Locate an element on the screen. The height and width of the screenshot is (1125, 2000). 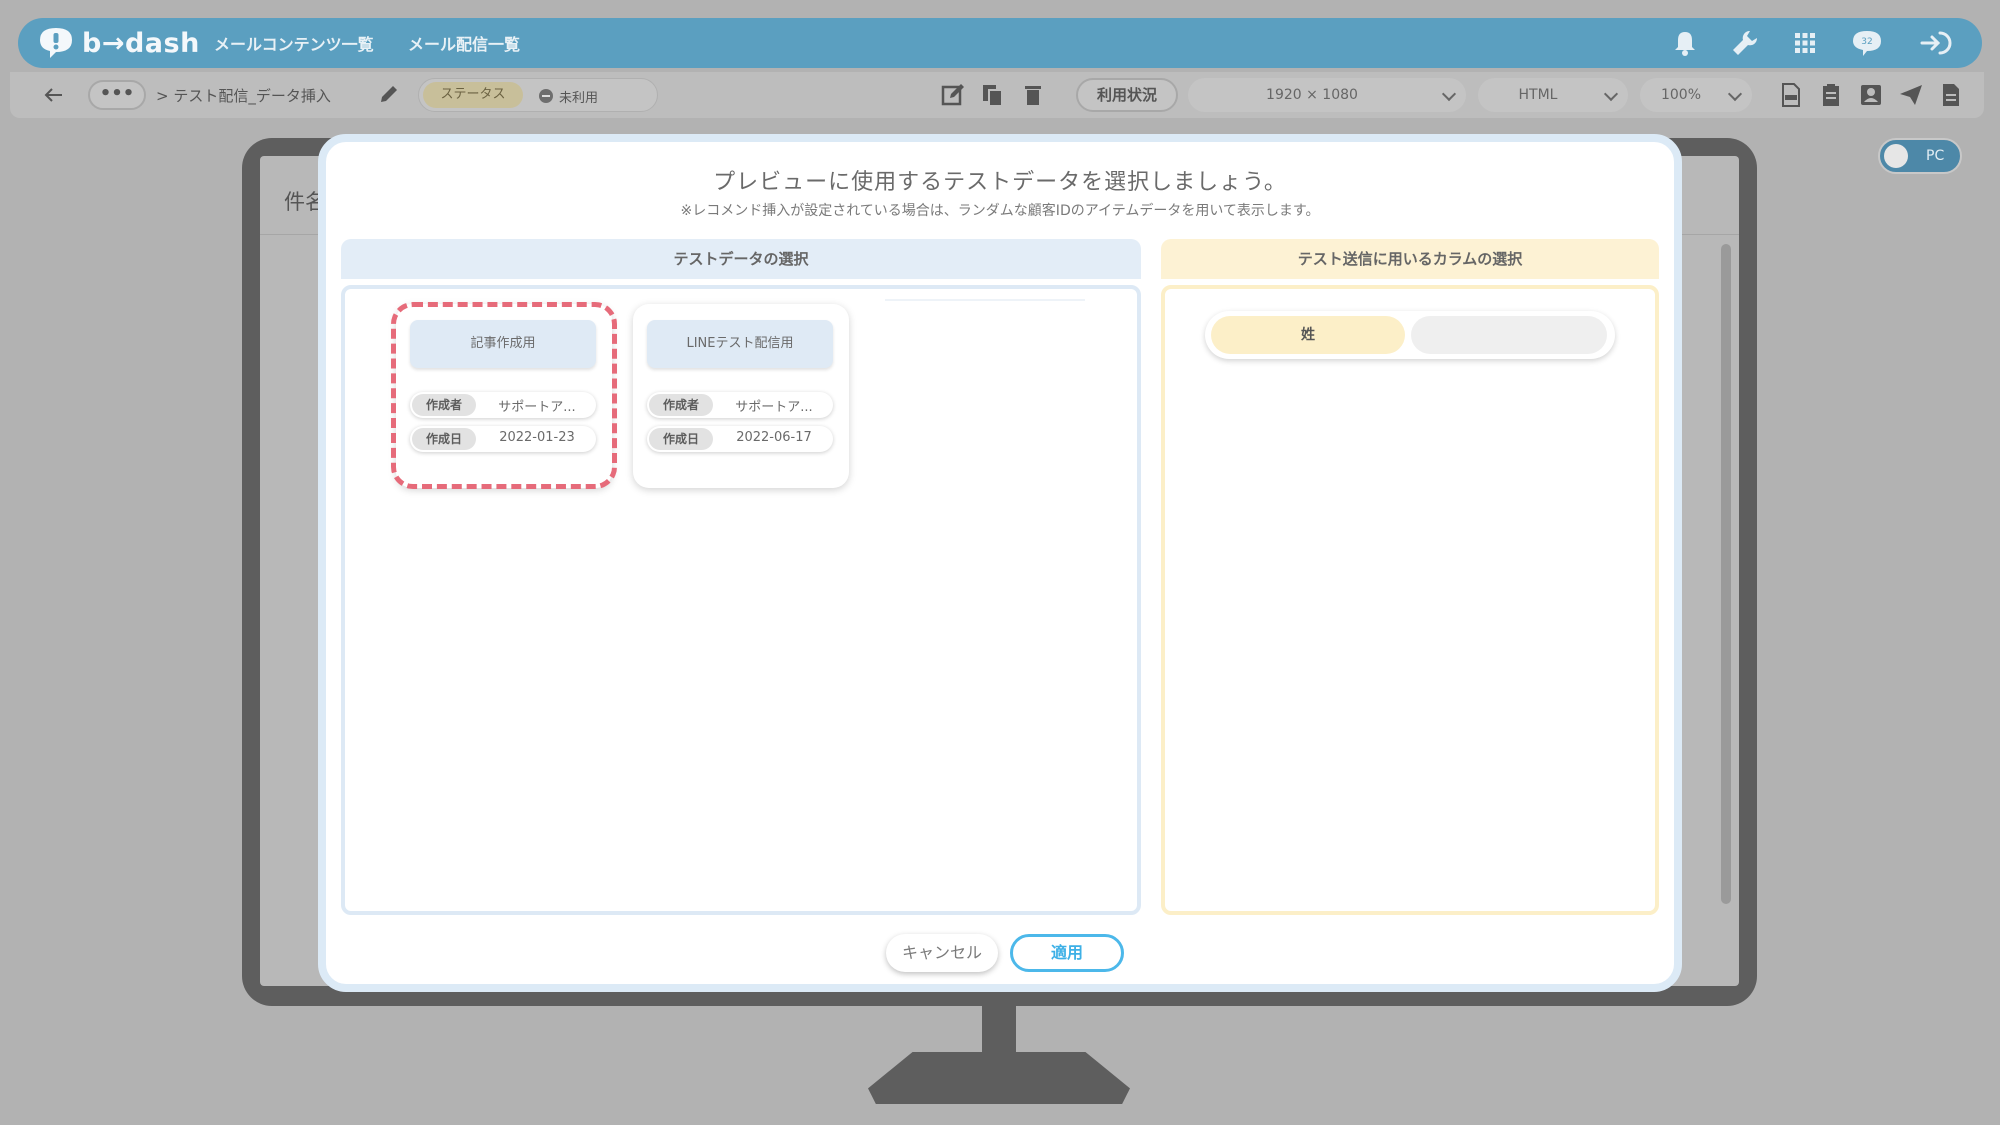
divider is located at coordinates (985, 300).